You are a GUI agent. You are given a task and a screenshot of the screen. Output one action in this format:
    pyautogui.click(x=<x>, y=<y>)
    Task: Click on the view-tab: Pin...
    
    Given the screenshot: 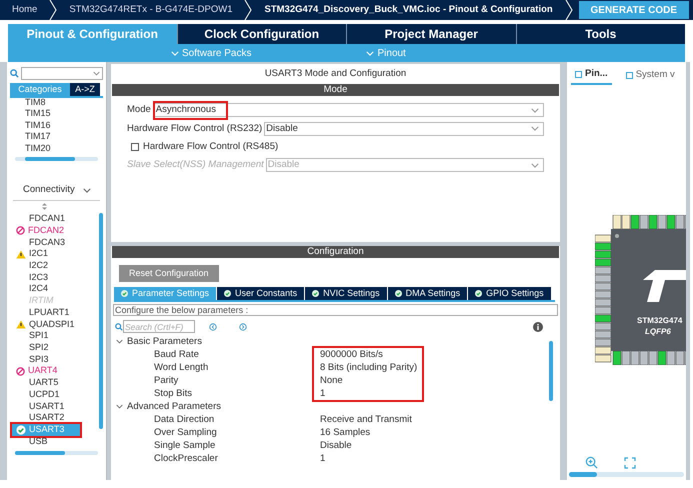 What is the action you would take?
    pyautogui.click(x=591, y=76)
    